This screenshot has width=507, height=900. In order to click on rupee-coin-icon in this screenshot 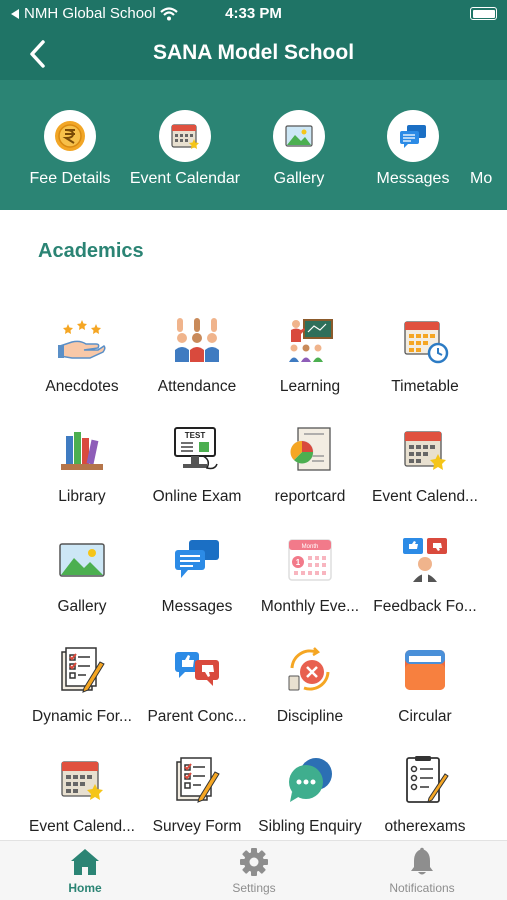, I will do `click(70, 136)`.